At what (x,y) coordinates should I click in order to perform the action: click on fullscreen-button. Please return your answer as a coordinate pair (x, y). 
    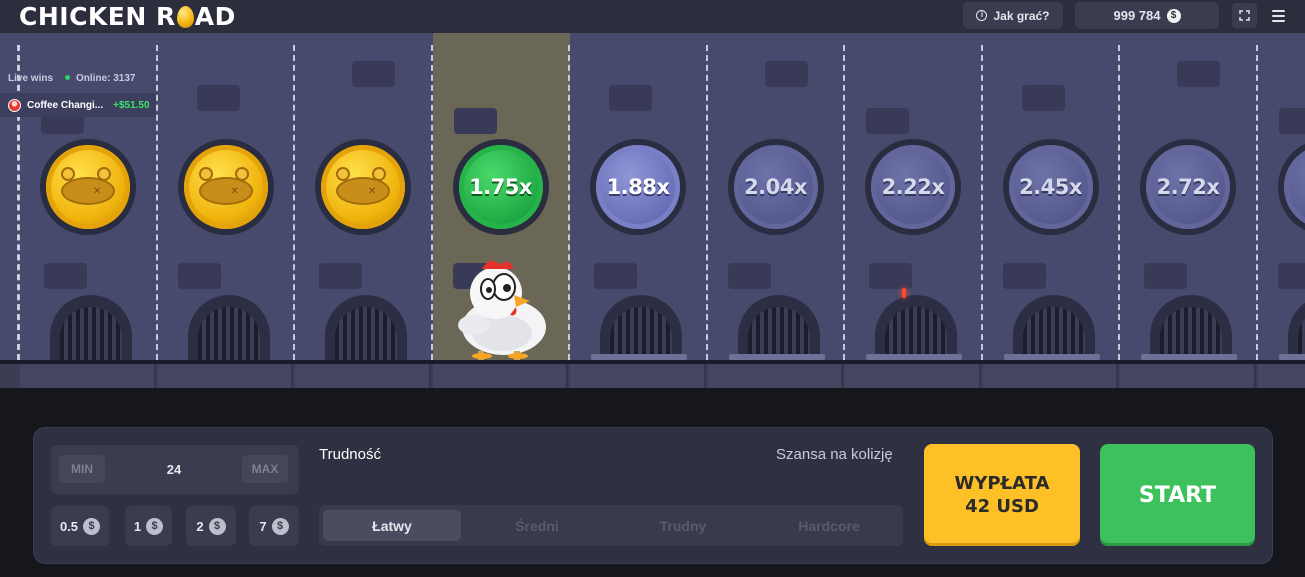
    Looking at the image, I should click on (1244, 15).